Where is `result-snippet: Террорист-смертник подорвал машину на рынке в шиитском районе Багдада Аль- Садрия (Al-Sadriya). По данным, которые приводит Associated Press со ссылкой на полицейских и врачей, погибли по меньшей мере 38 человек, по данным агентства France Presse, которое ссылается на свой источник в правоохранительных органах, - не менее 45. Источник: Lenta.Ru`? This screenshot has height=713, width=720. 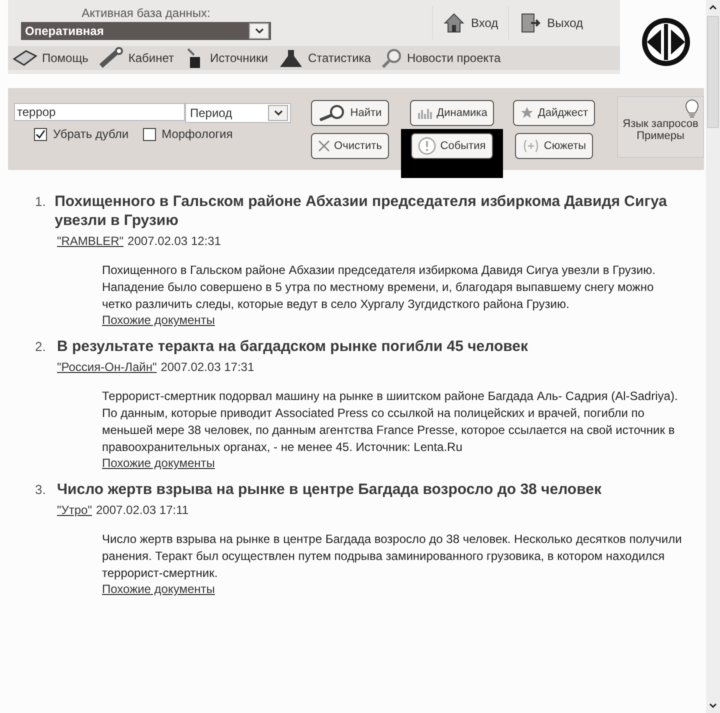
result-snippet: Террорист-смертник подорвал машину на рынке в шиитском районе Багдада Аль- Садрия (Al-Sadriya). По данным, которые приводит Associated Press со ссылкой на полицейских и врачей, погибли по меньшей мере 38 человек, по данным агентства France Presse, которое ссылается на свой источник в правоохранительных органах, - не менее 45. Источник: Lenta.Ru is located at coordinates (390, 422).